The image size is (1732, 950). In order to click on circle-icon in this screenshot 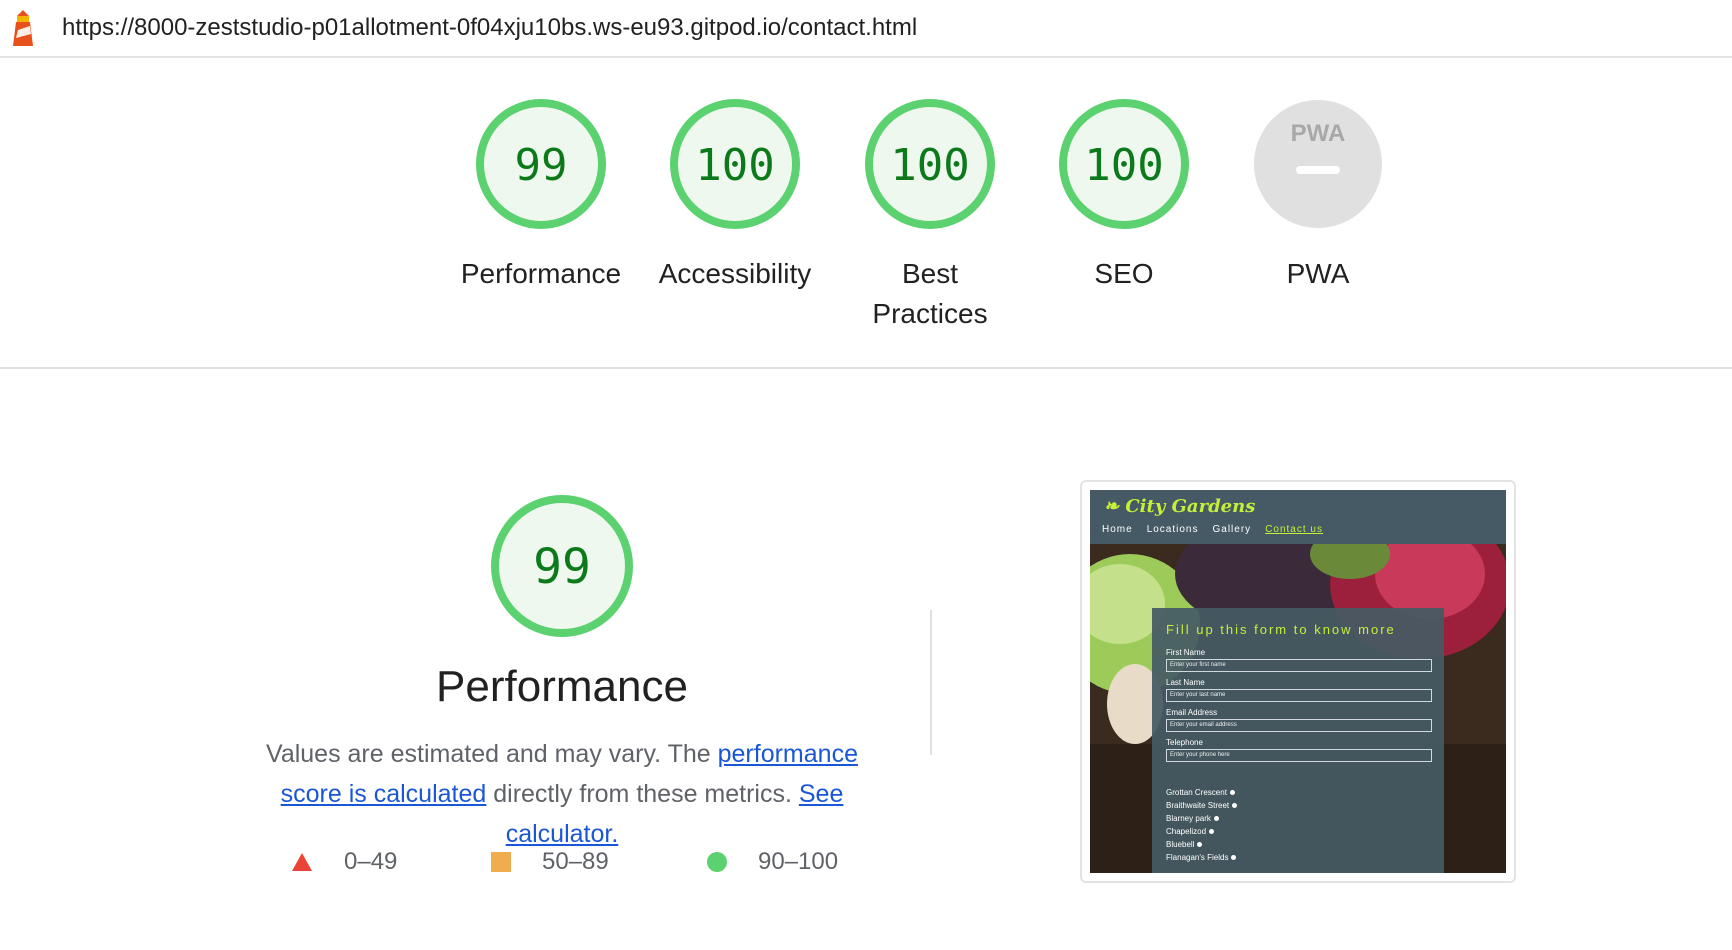, I will do `click(717, 862)`.